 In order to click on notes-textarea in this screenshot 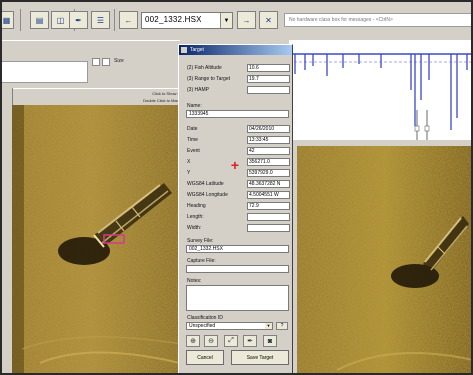, I will do `click(237, 298)`.